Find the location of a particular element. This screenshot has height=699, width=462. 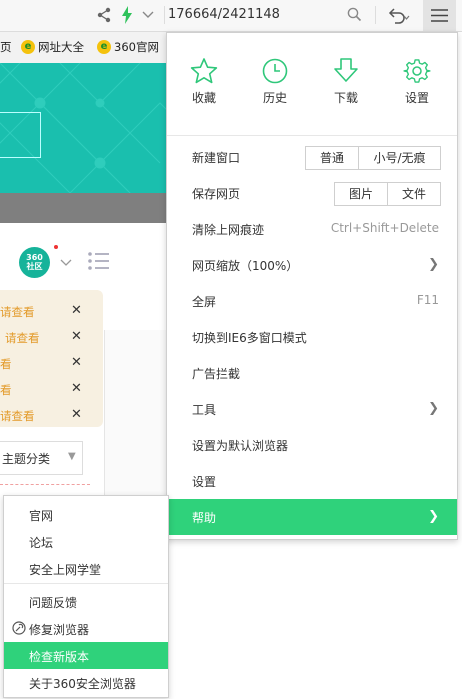

submenu-separator is located at coordinates (86, 583).